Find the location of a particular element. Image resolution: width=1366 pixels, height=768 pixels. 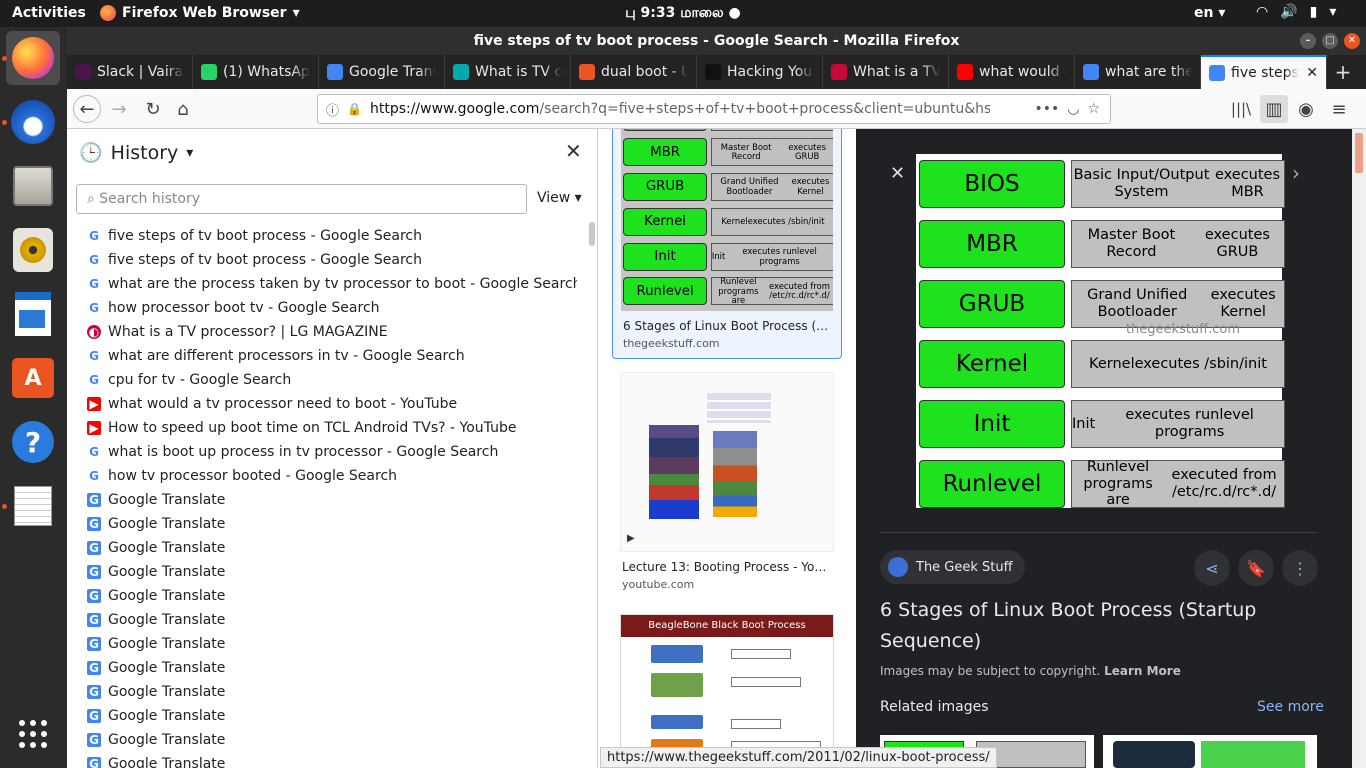

clock: பு 9:33 மாலை ● is located at coordinates (683, 14).